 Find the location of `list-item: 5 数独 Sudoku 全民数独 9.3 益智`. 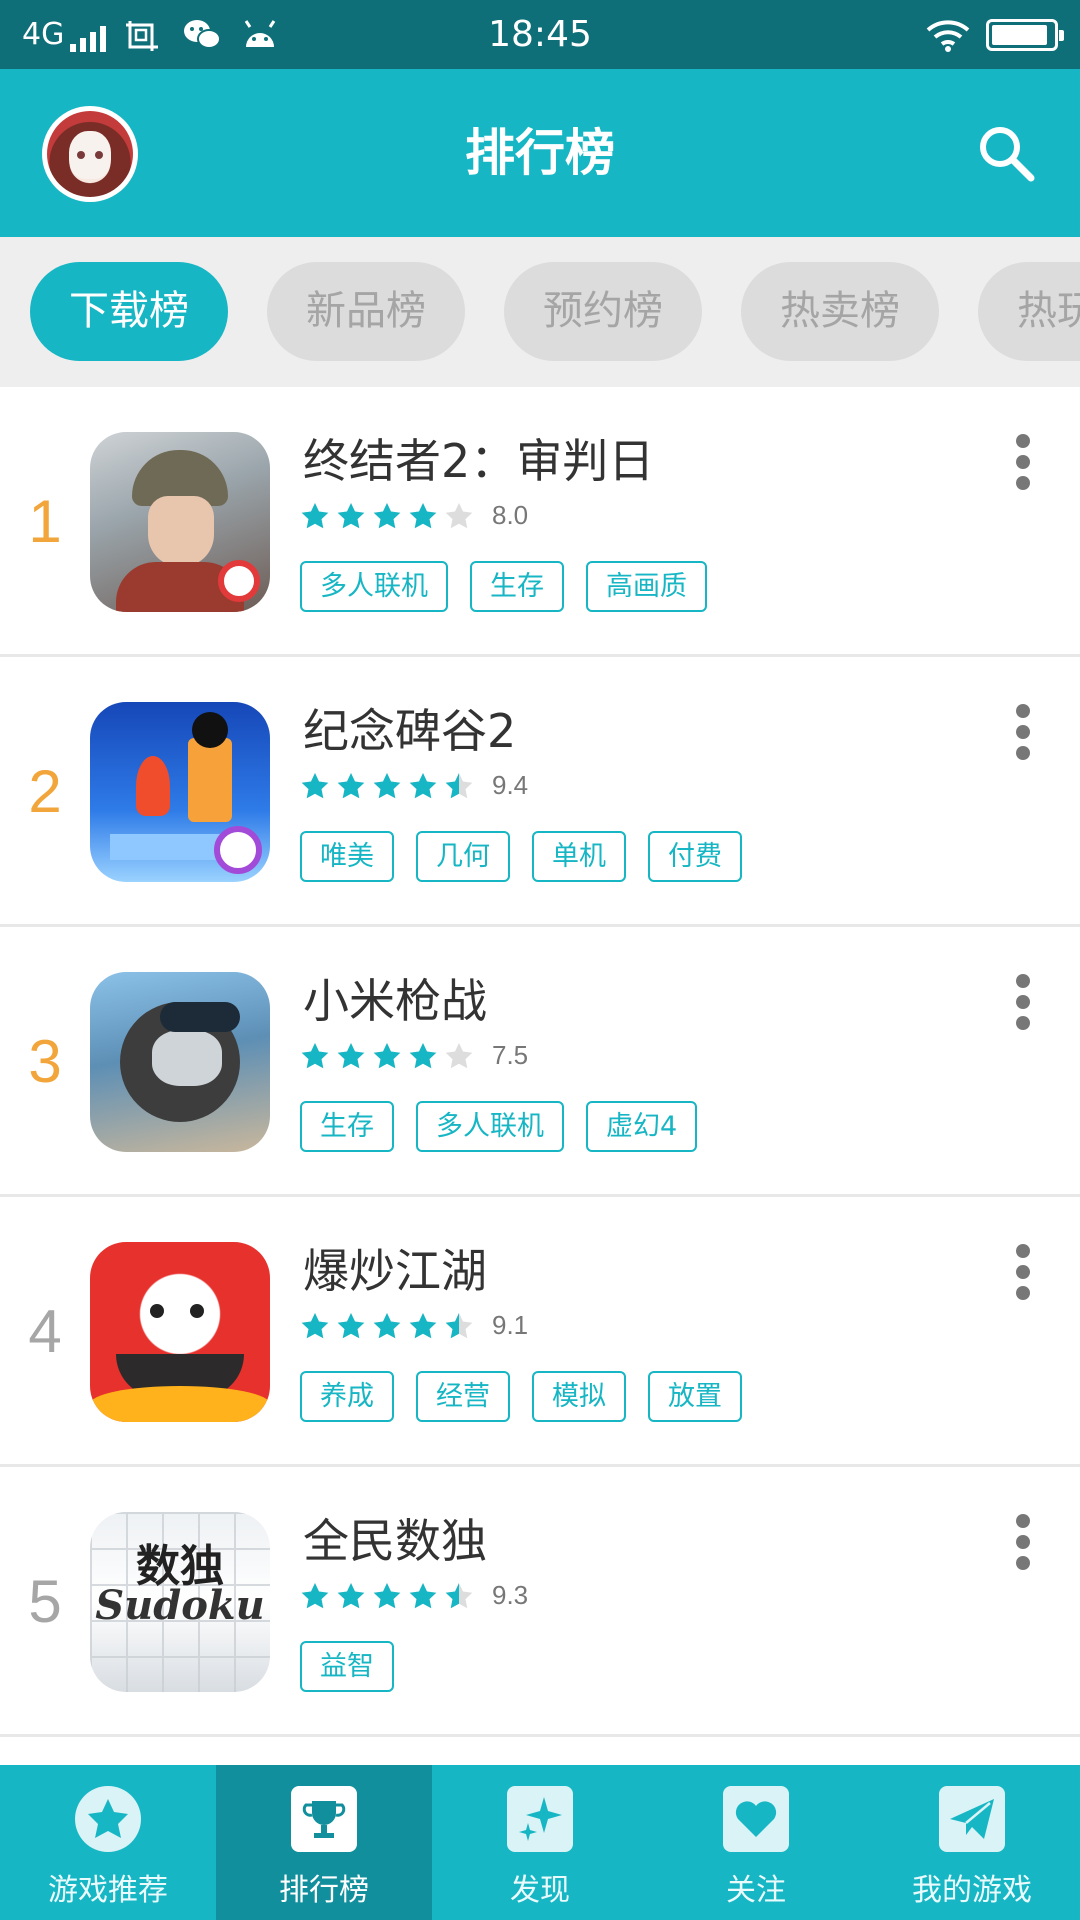

list-item: 5 数独 Sudoku 全民数独 9.3 益智 is located at coordinates (540, 1602).